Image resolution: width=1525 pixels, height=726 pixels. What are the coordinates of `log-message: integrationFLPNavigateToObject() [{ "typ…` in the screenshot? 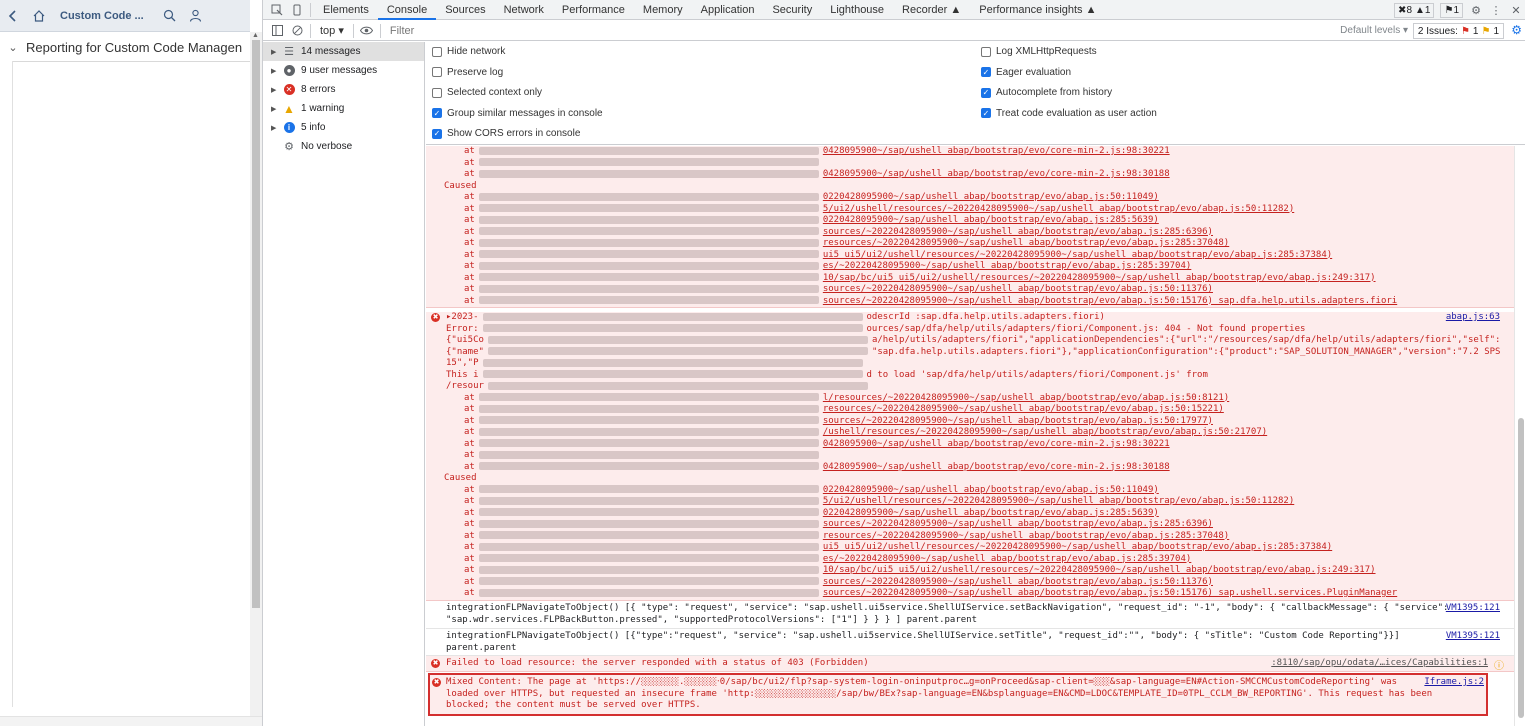 It's located at (970, 615).